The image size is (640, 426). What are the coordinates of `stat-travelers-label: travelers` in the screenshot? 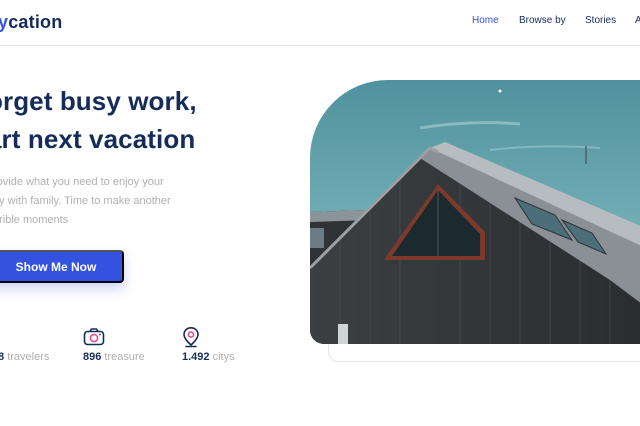 It's located at (28, 357).